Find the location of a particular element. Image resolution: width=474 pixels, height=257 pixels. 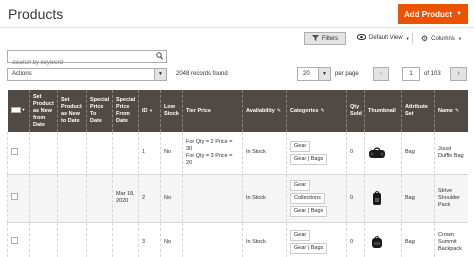

previous-page-button: ‹ is located at coordinates (381, 74).